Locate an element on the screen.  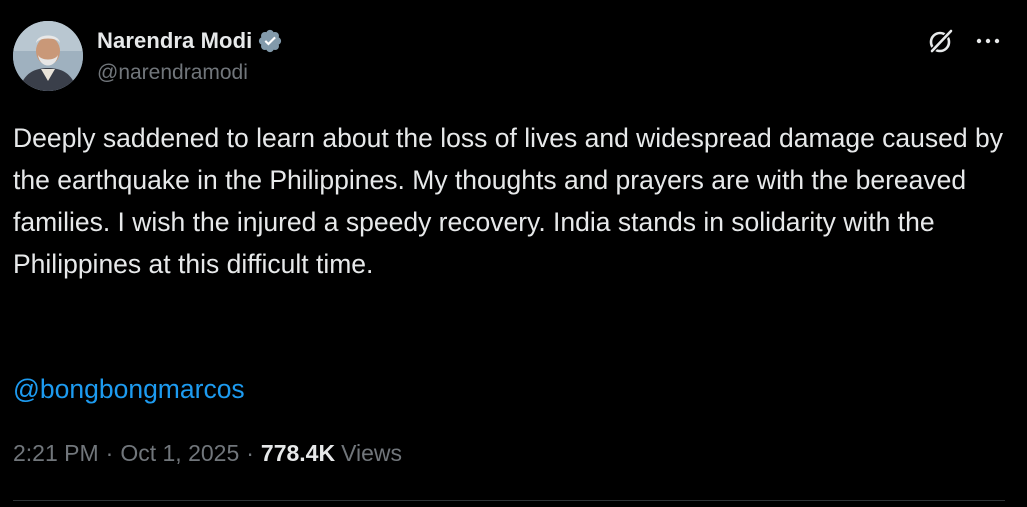
grok-button is located at coordinates (941, 41).